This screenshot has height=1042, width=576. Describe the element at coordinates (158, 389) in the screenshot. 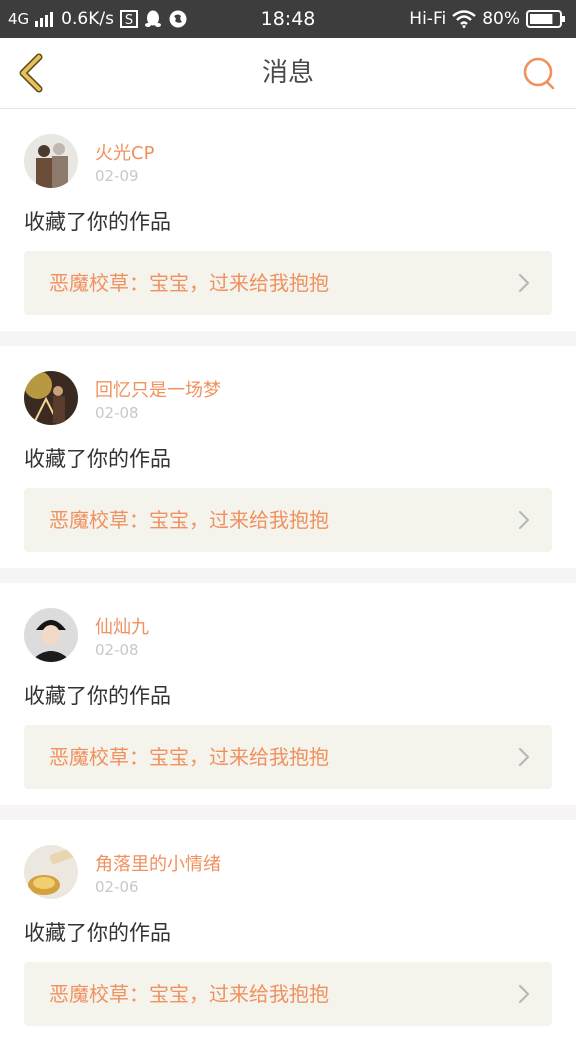

I see `username: 回忆只是一场梦` at that location.